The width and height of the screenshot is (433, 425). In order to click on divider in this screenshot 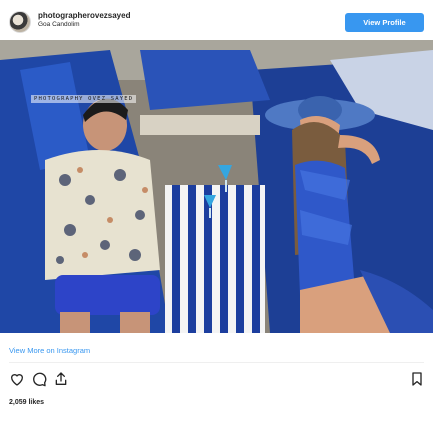, I will do `click(216, 362)`.